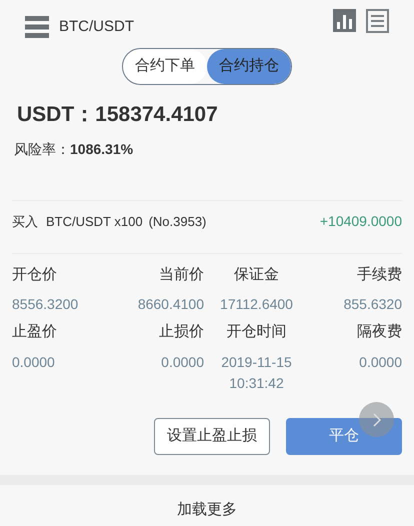 This screenshot has width=414, height=526. Describe the element at coordinates (177, 221) in the screenshot. I see `position-number: (No.3953)` at that location.